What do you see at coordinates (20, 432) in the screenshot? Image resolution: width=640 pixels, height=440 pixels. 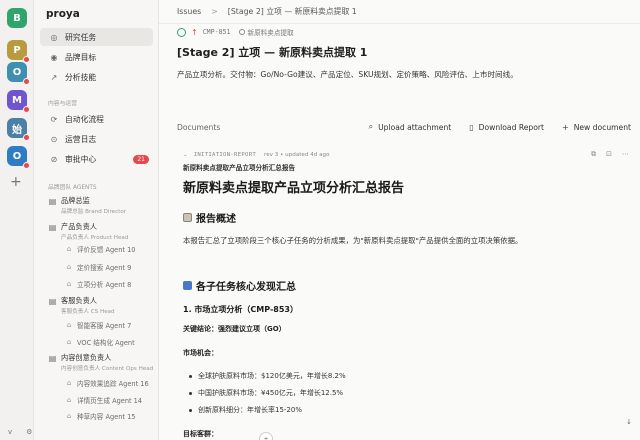 I see `sidebar-footer: v ⚙` at bounding box center [20, 432].